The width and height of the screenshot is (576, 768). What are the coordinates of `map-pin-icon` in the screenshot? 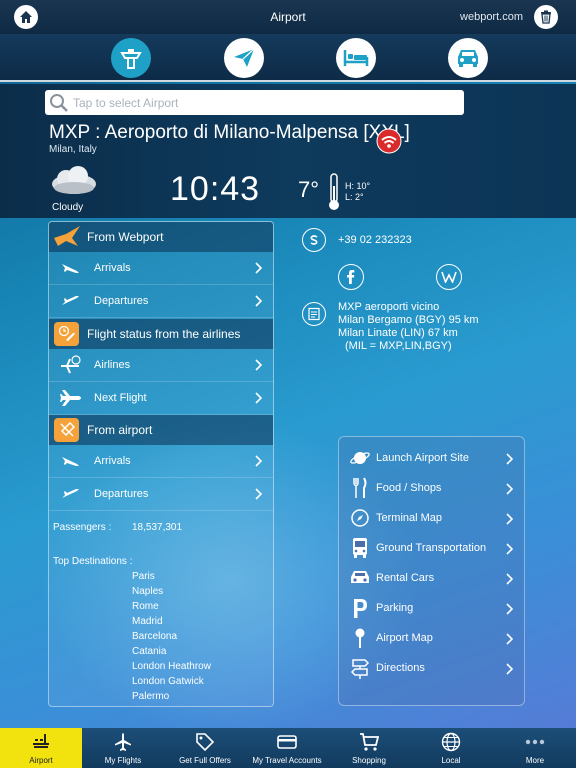 It's located at (360, 638).